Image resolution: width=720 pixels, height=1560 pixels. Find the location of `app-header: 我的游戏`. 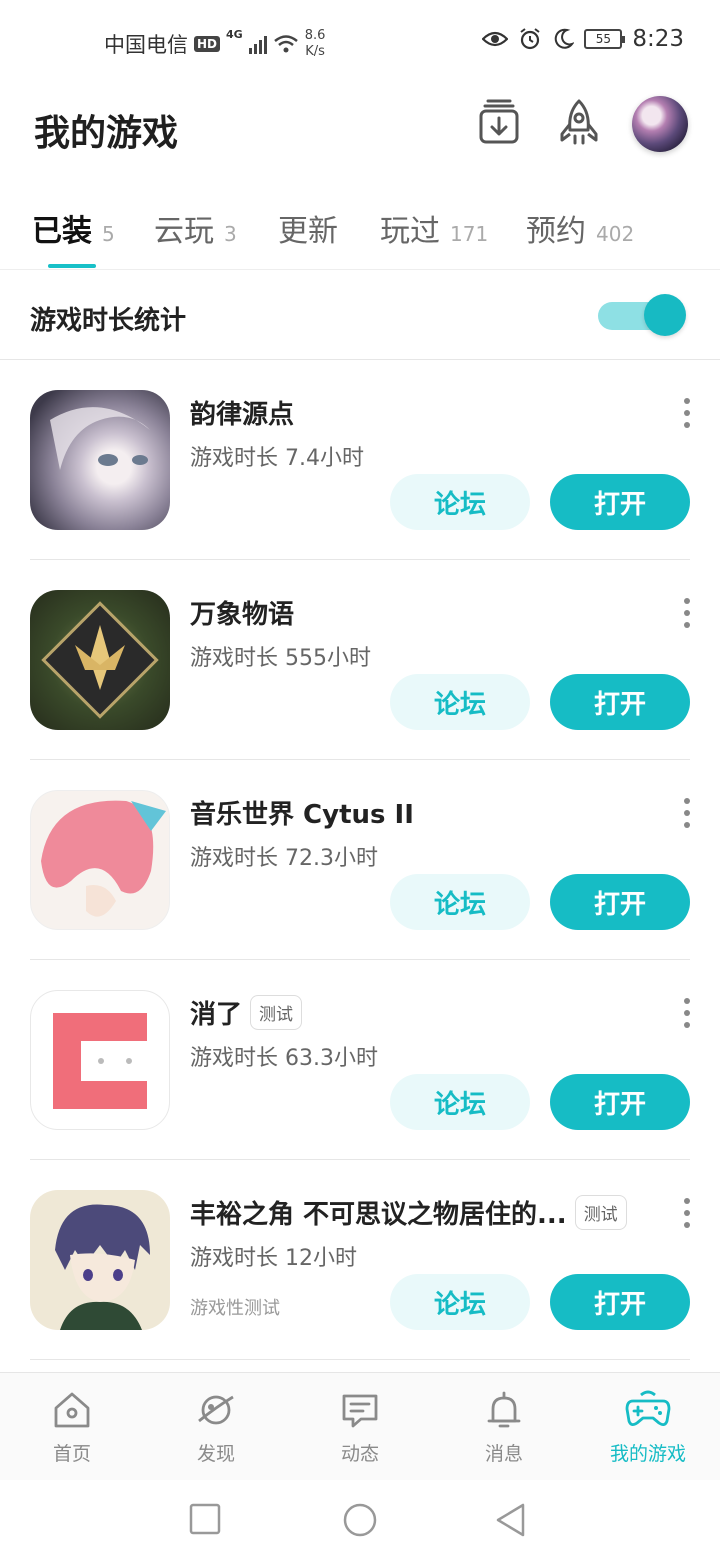

app-header: 我的游戏 is located at coordinates (360, 129).